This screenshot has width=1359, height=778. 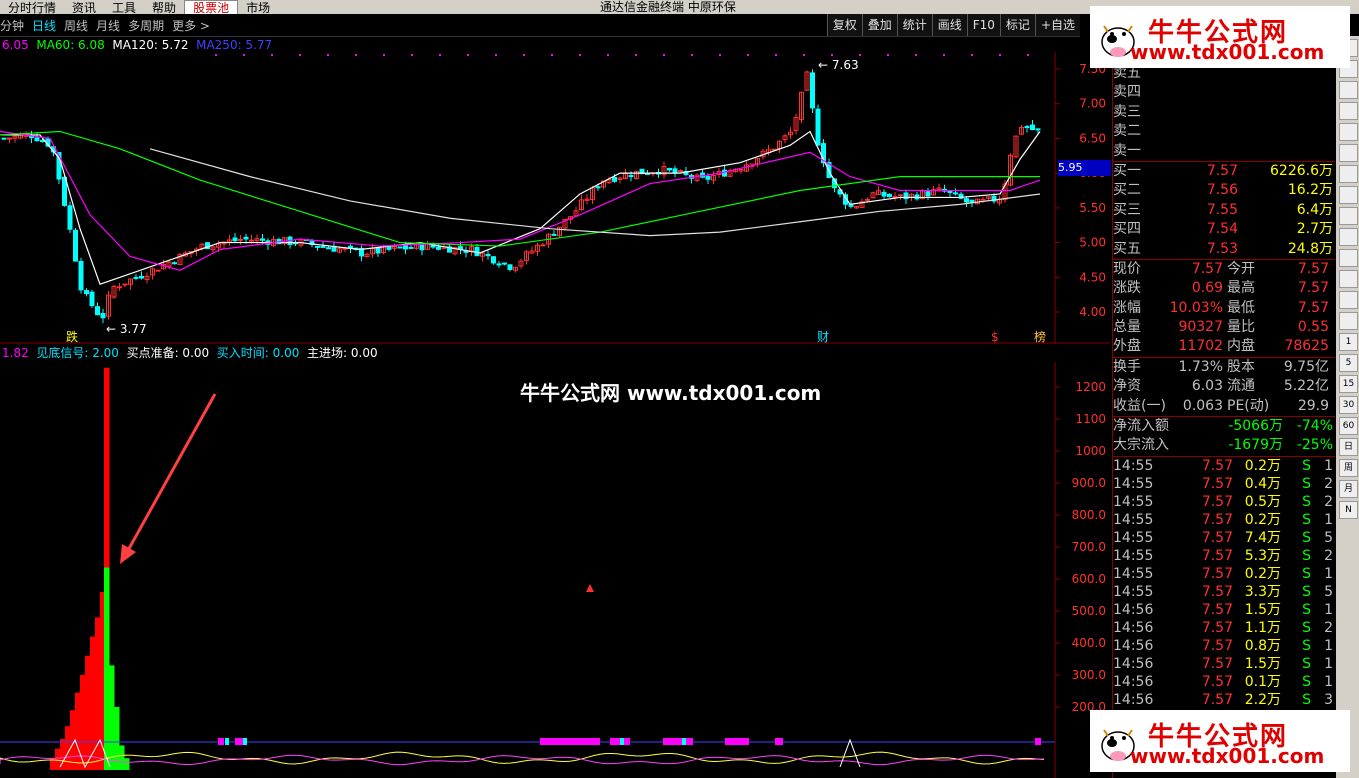 I want to click on sidebar-period-8: N, so click(x=1348, y=510).